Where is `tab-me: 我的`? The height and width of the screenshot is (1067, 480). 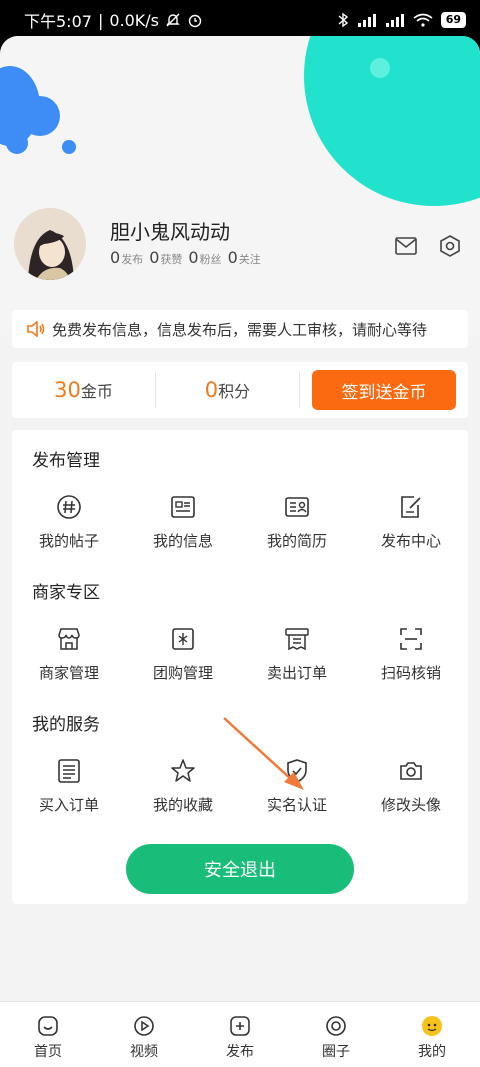 tab-me: 我的 is located at coordinates (432, 1034).